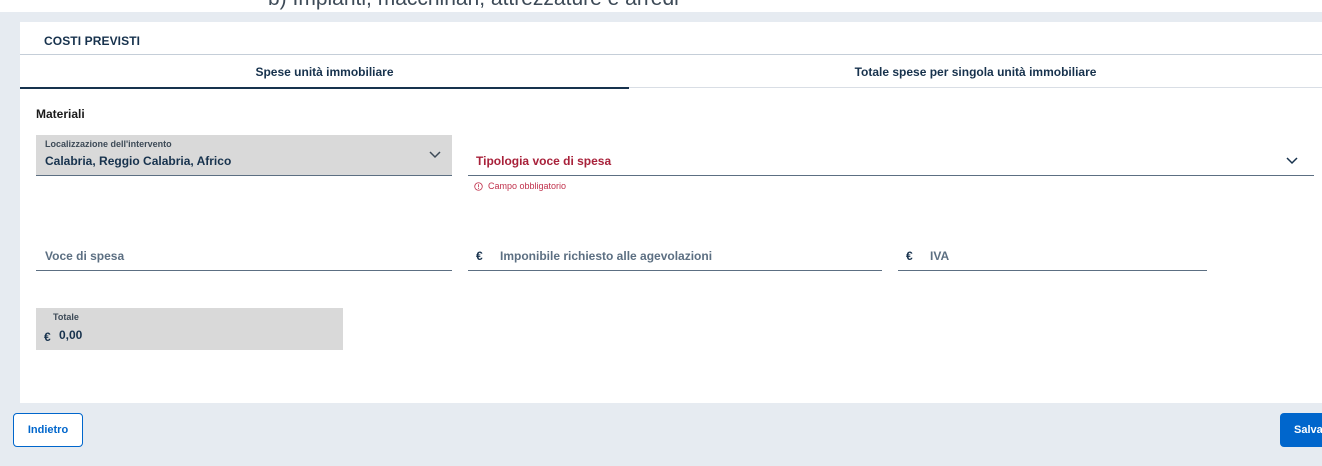  I want to click on alert-circle-icon, so click(478, 186).